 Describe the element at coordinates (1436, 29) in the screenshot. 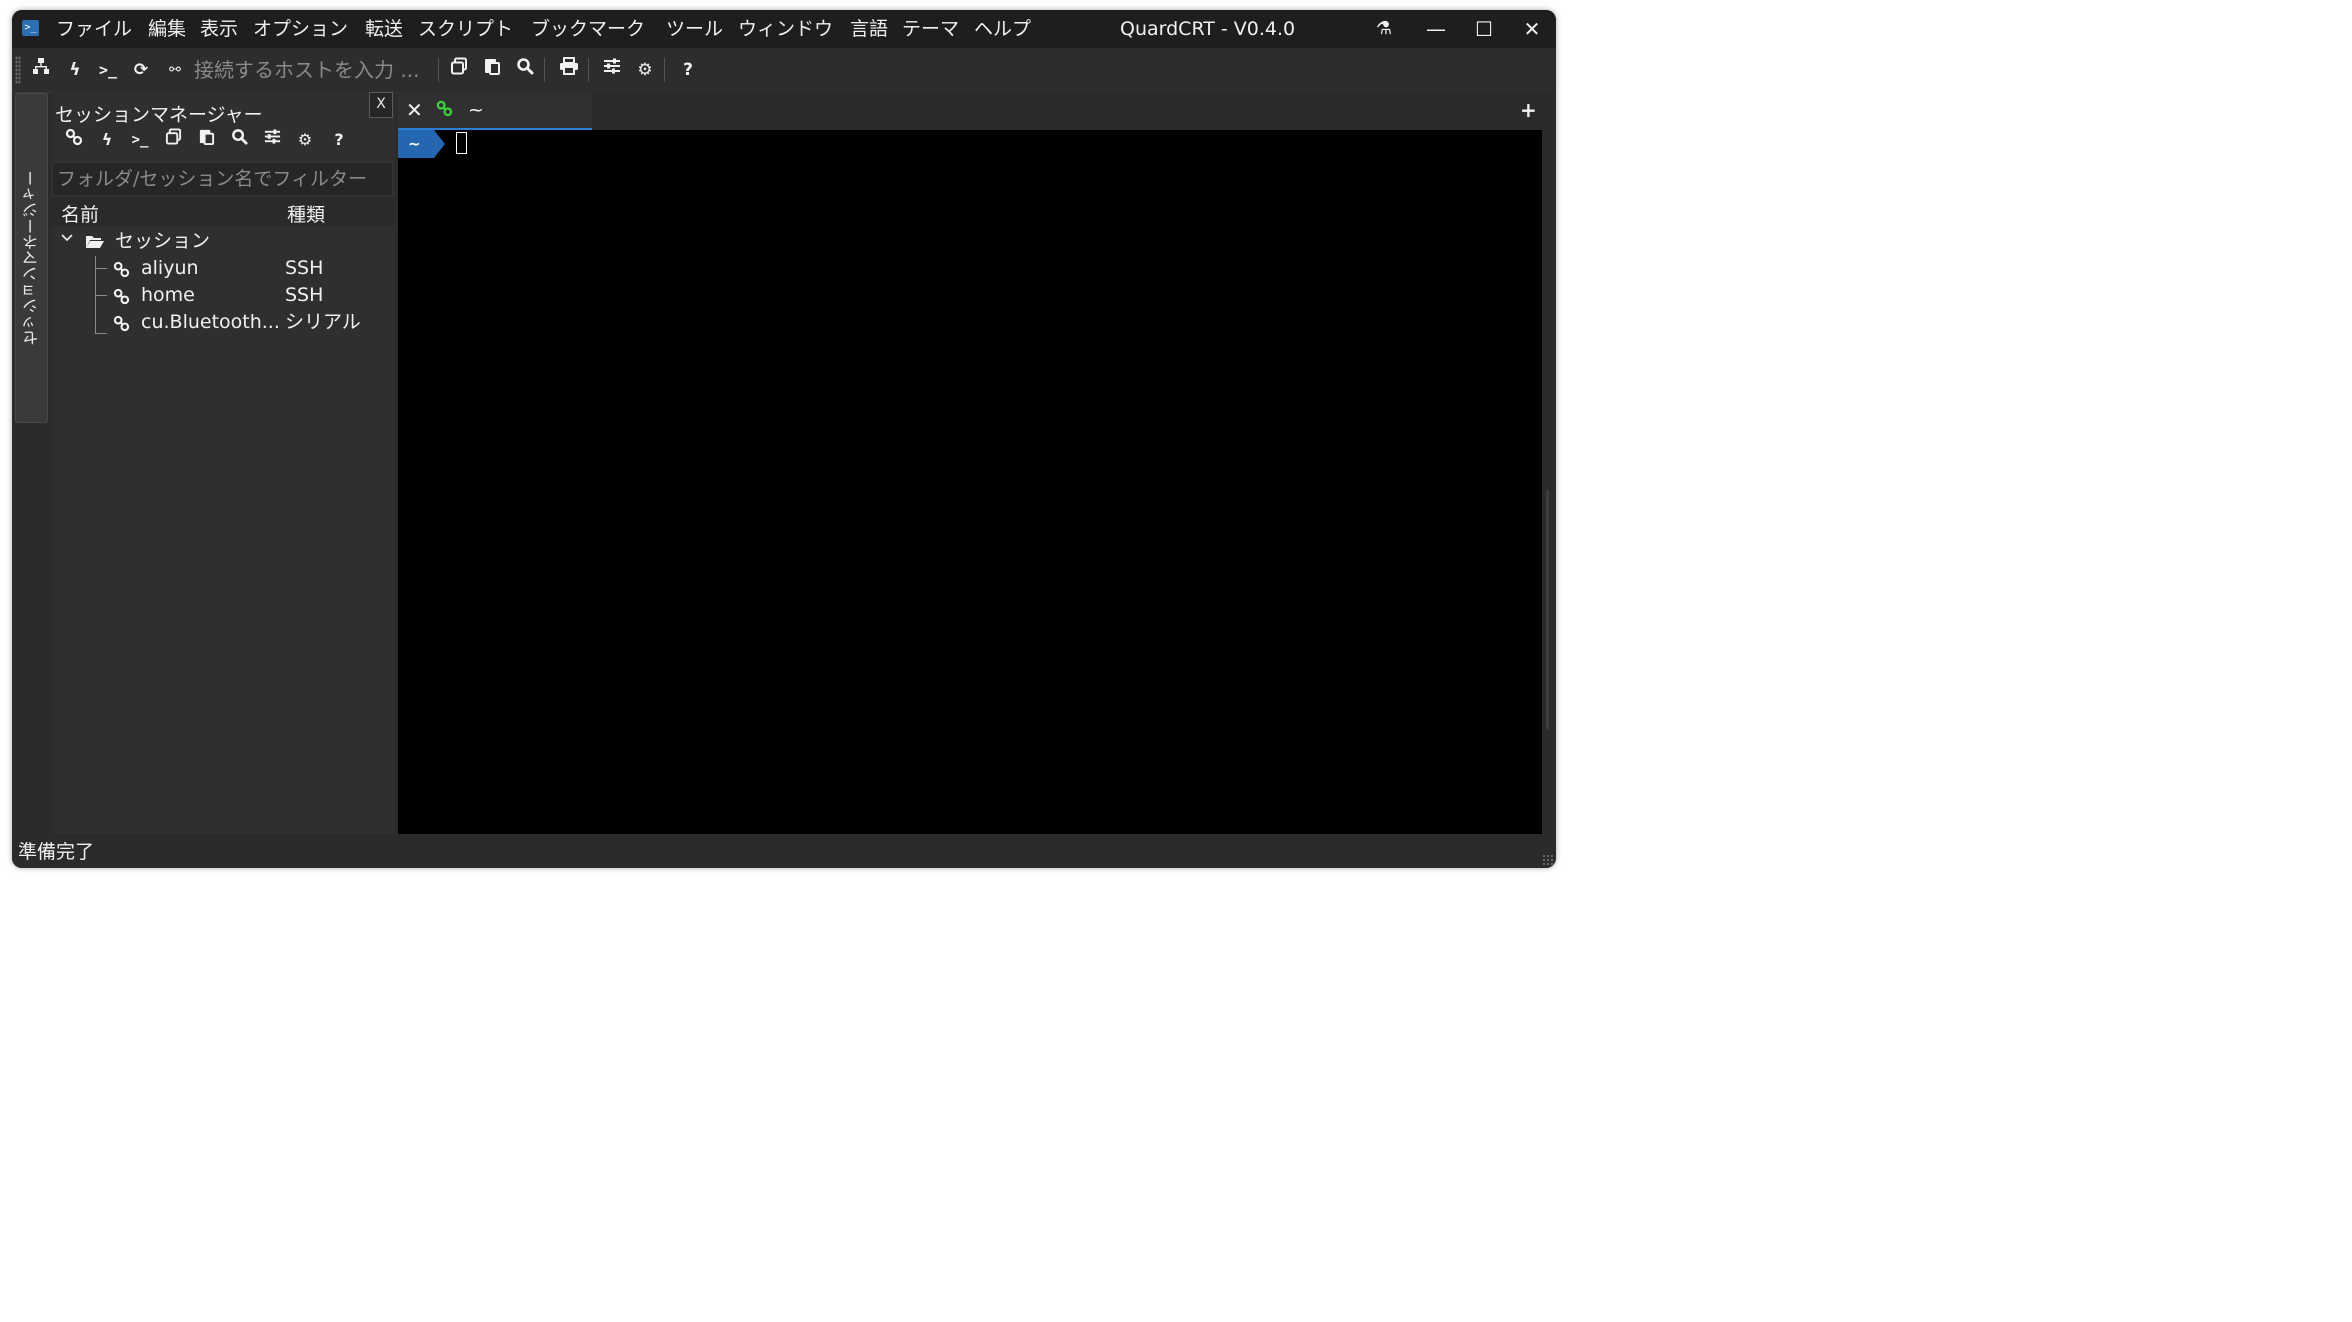

I see `minimize-button: —` at that location.